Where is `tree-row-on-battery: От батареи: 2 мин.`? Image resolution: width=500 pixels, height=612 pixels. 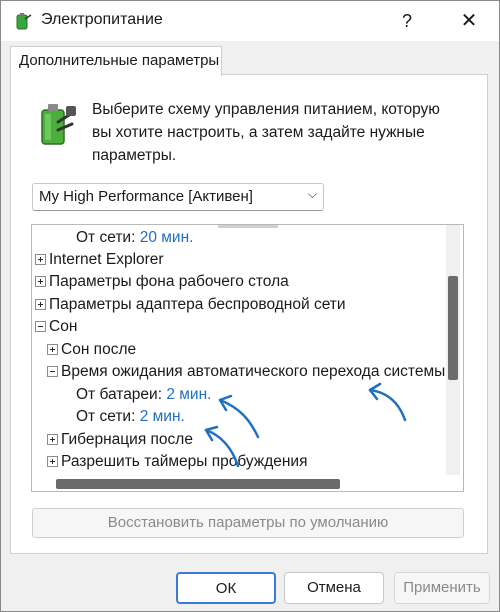
tree-row-on-battery: От батареи: 2 мин. is located at coordinates (143, 395).